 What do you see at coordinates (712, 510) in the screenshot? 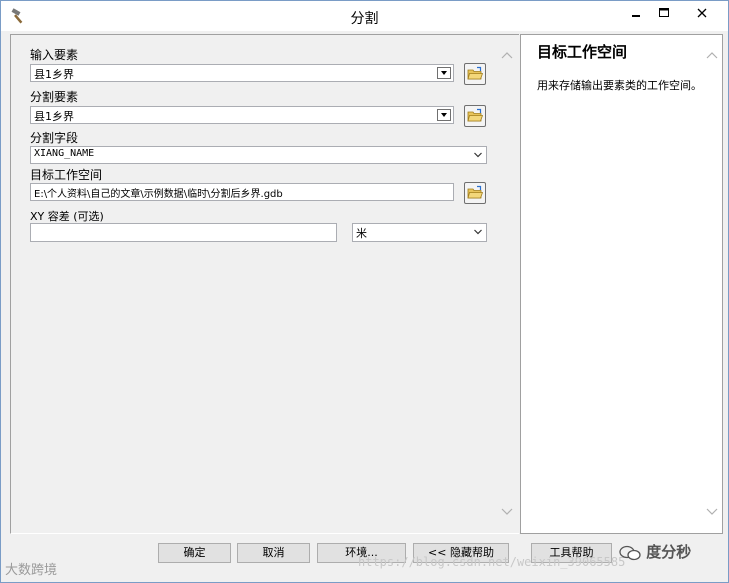
I see `help-scroll-down-icon` at bounding box center [712, 510].